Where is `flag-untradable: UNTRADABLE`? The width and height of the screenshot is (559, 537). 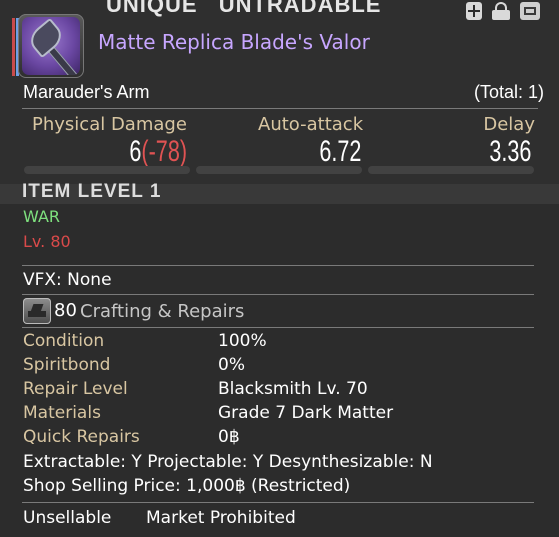
flag-untradable: UNTRADABLE is located at coordinates (300, 8).